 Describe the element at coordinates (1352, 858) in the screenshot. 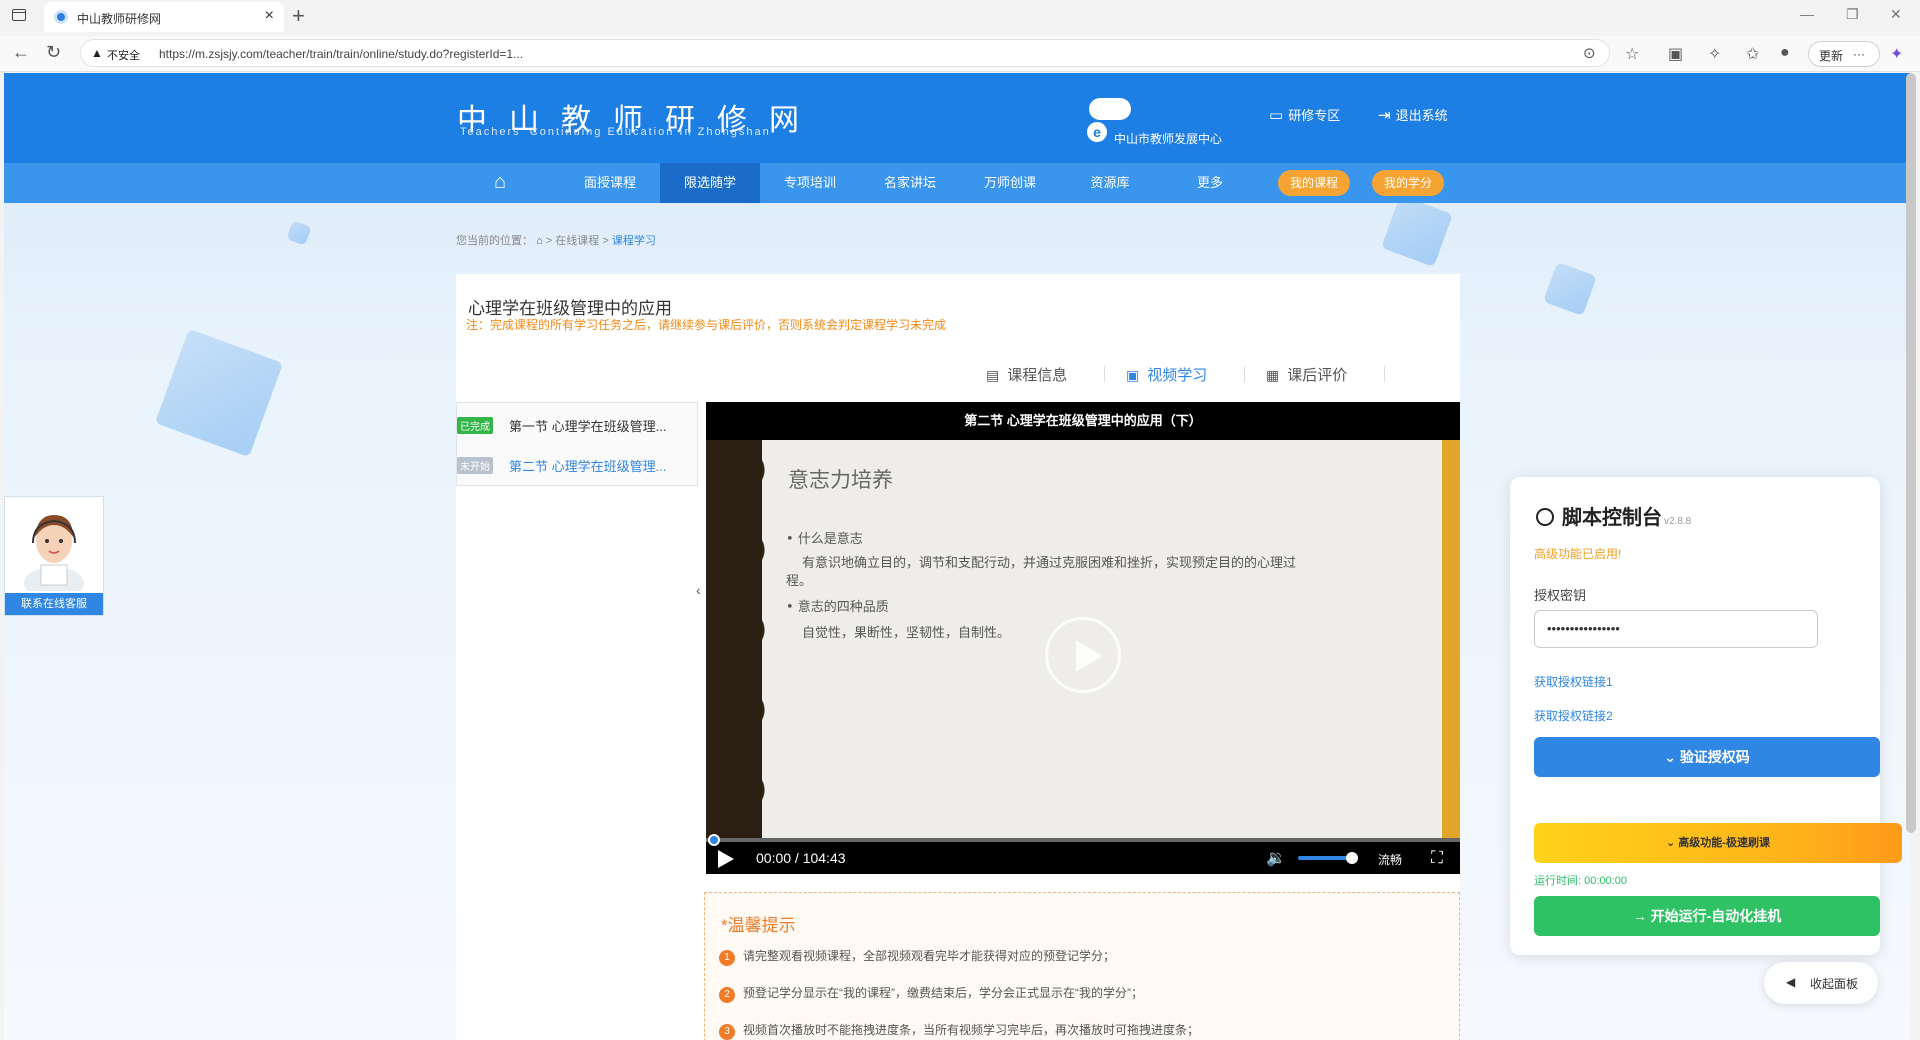

I see `volume-handle` at that location.